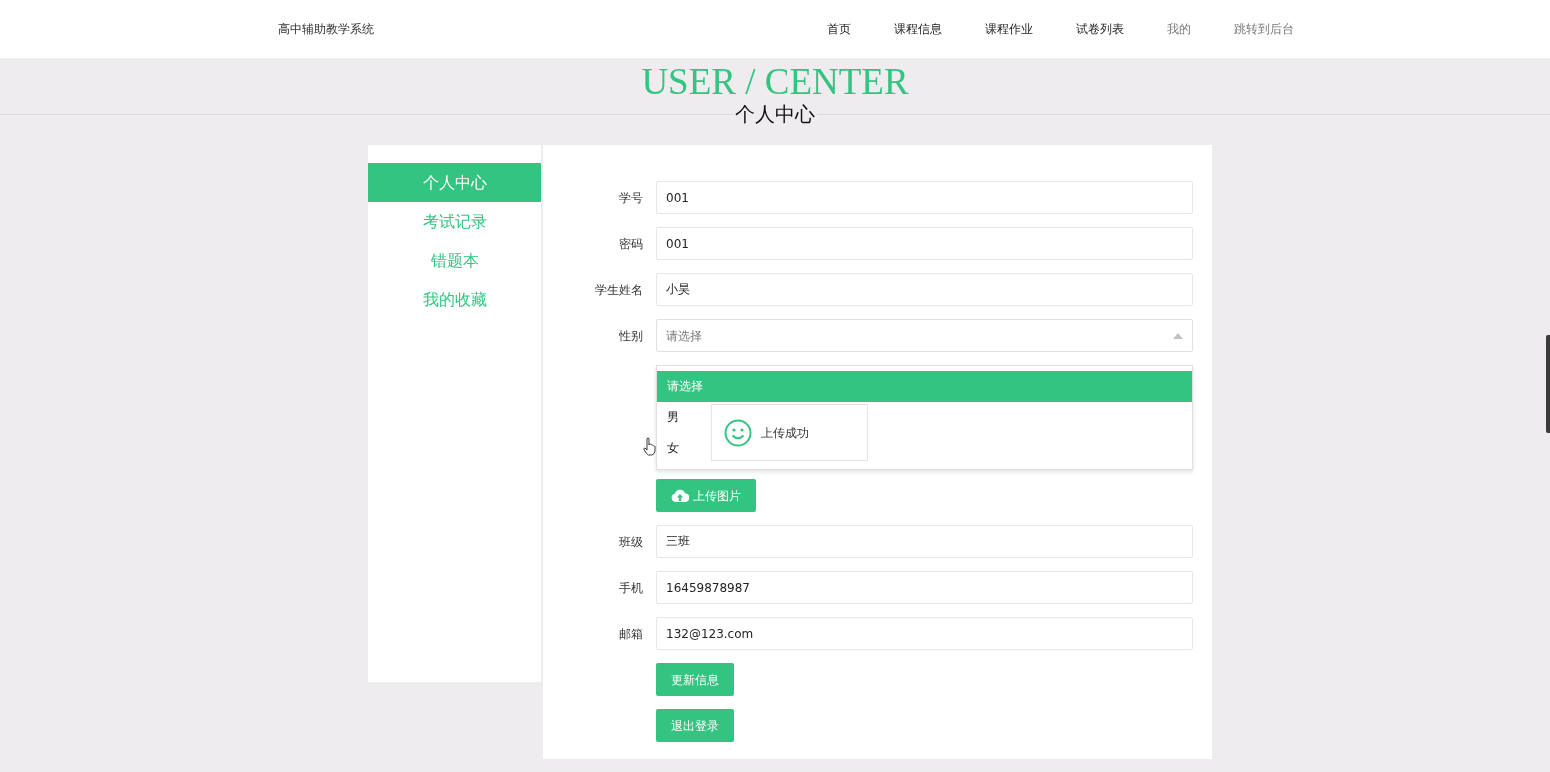  What do you see at coordinates (738, 432) in the screenshot?
I see `smiley-icon` at bounding box center [738, 432].